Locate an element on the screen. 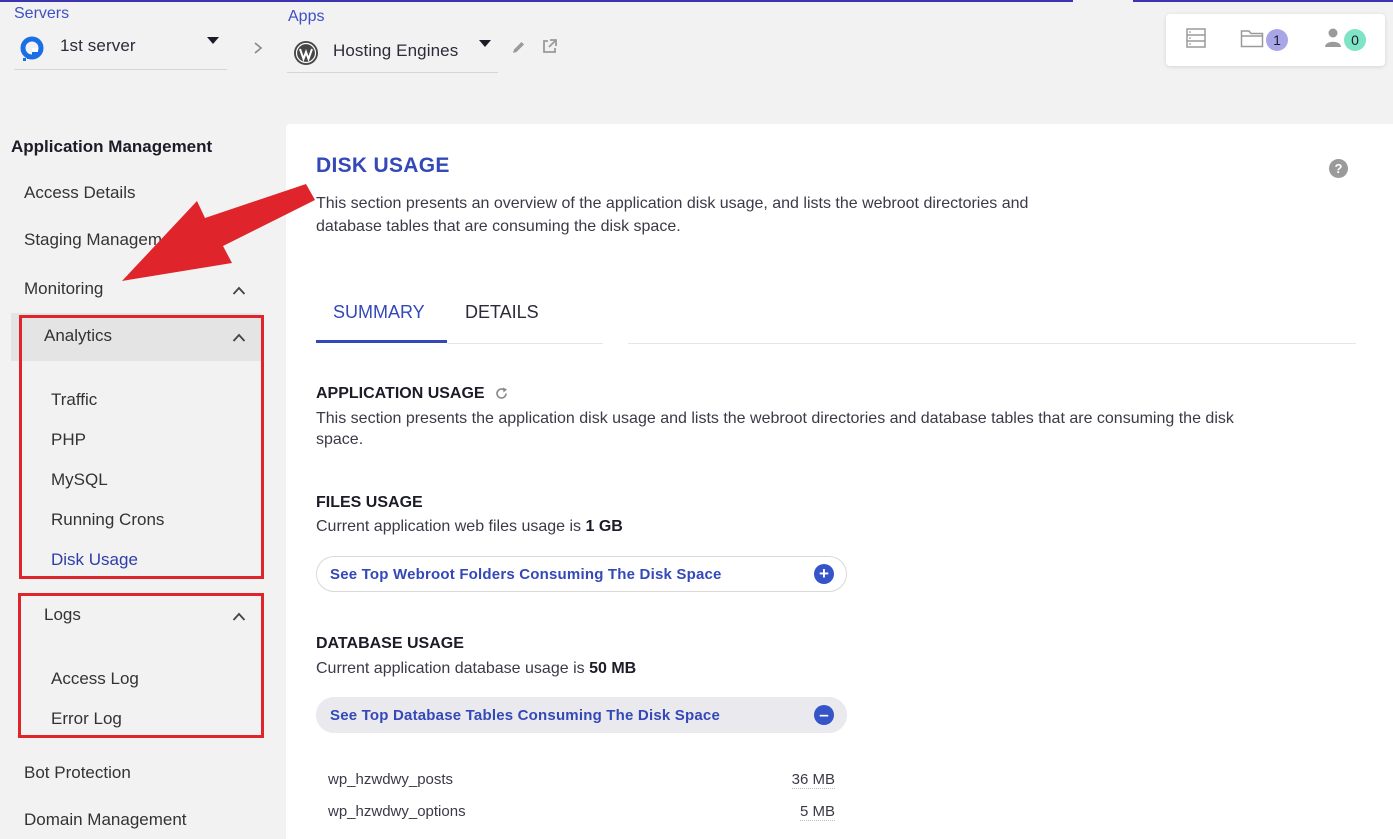 Image resolution: width=1393 pixels, height=839 pixels. sidebar-title: Application Management is located at coordinates (112, 146).